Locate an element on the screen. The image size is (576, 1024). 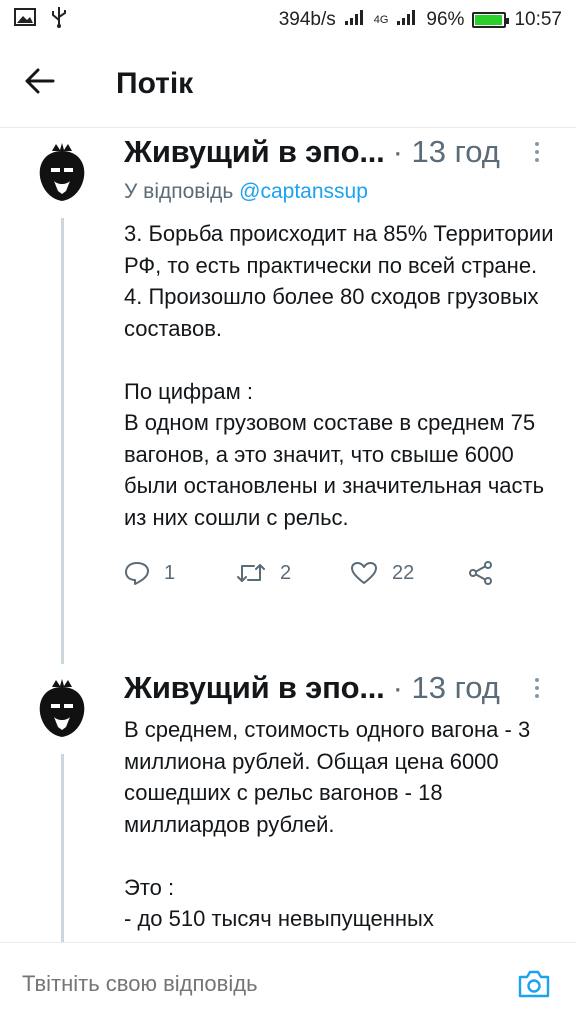
reply-handle-link: @captanssup is located at coordinates (303, 191).